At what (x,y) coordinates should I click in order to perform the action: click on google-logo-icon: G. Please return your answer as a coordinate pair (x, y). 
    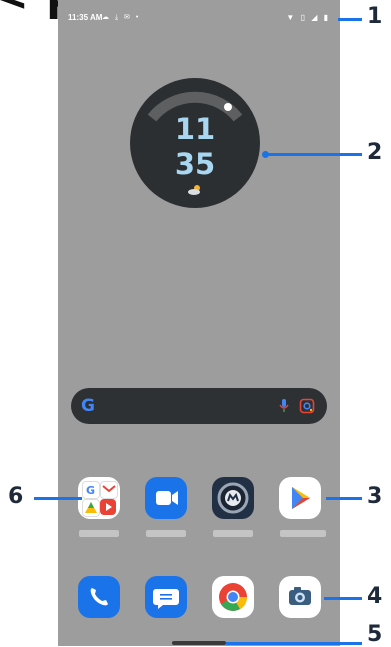
    Looking at the image, I should click on (88, 406).